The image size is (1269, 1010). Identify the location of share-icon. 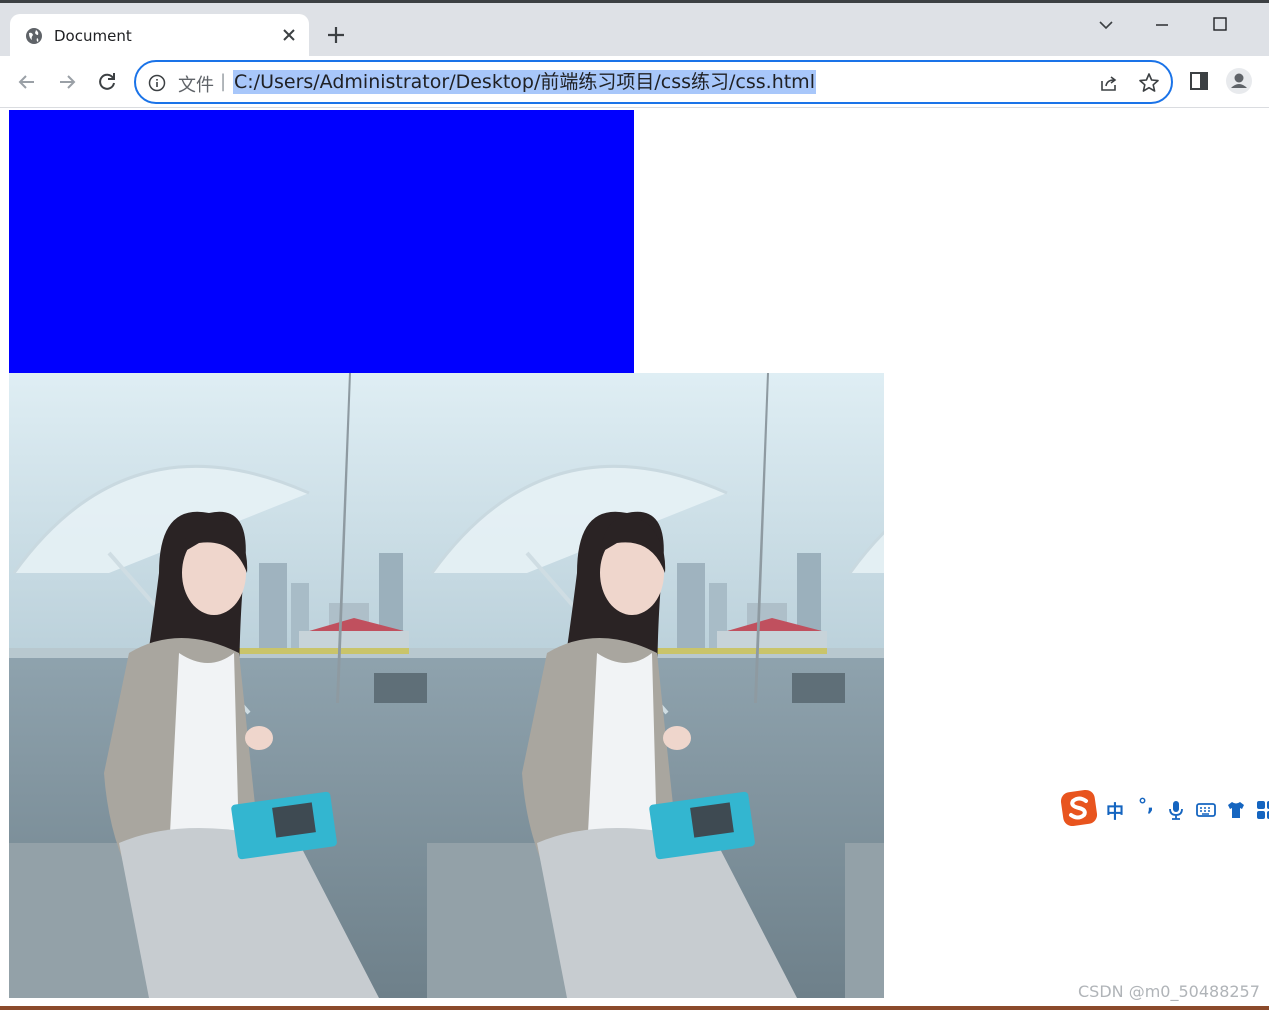
(1109, 83).